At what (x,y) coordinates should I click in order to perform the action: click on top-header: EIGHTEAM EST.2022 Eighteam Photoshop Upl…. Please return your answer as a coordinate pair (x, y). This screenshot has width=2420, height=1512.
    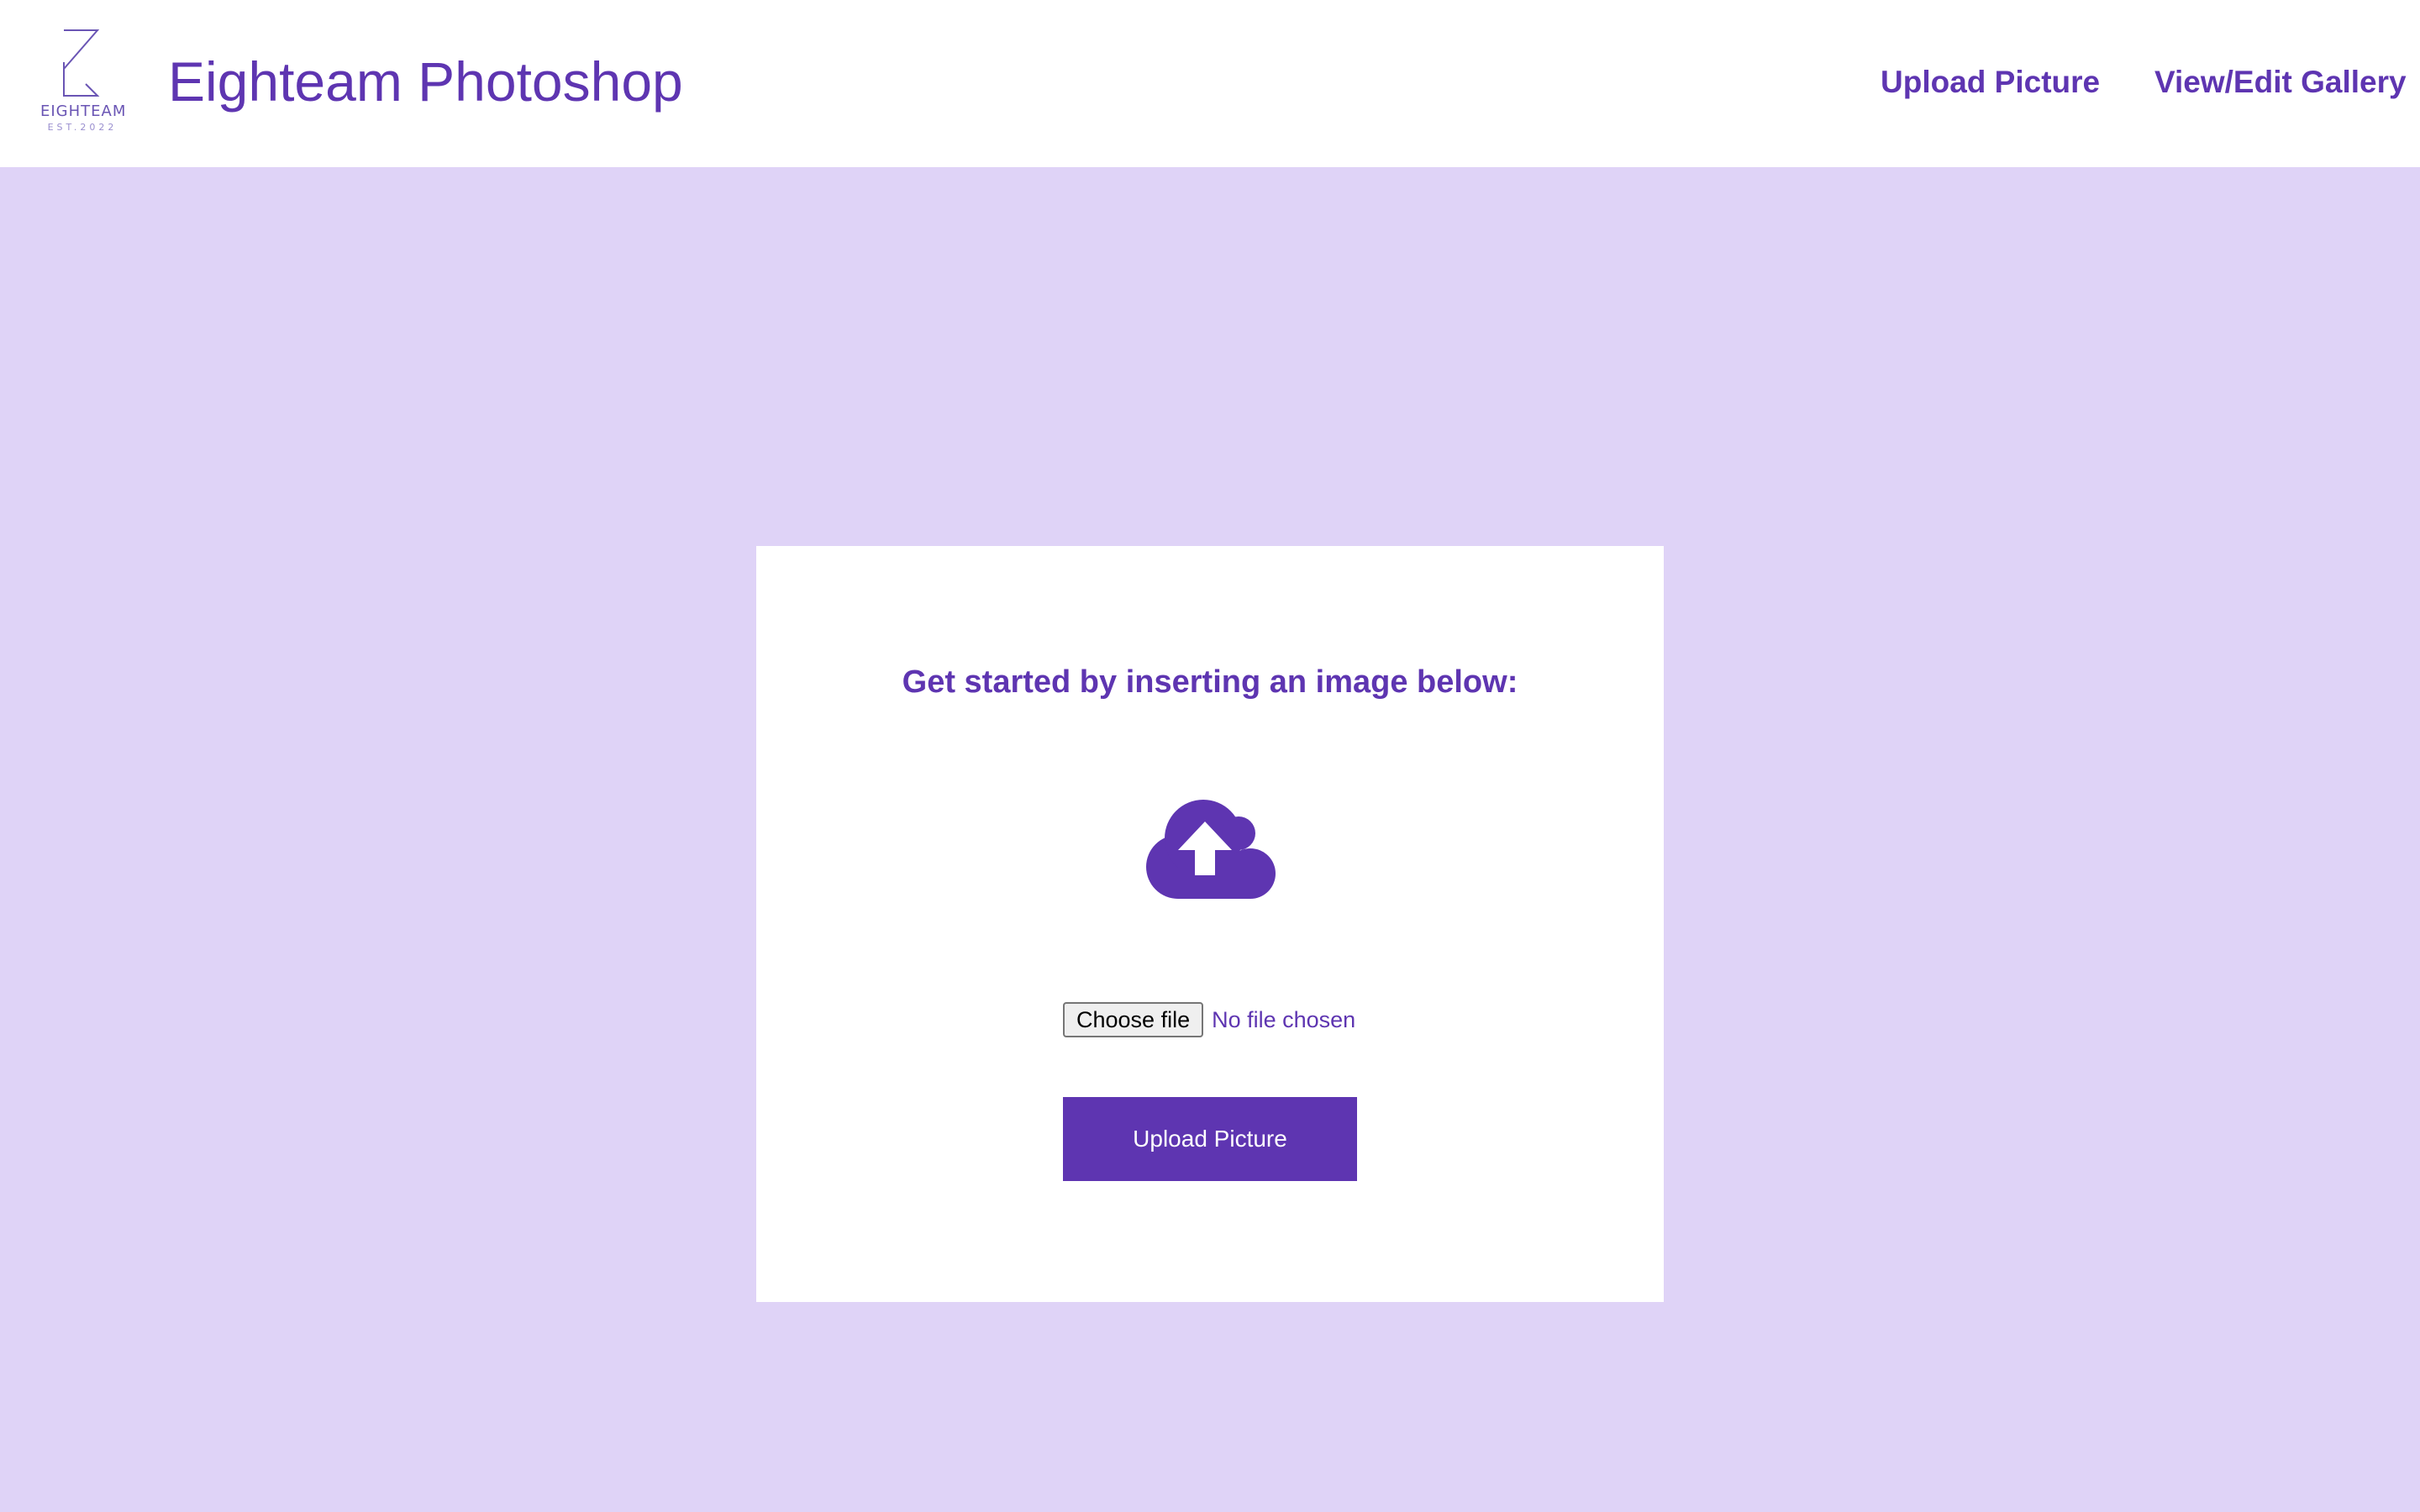
    Looking at the image, I should click on (1210, 83).